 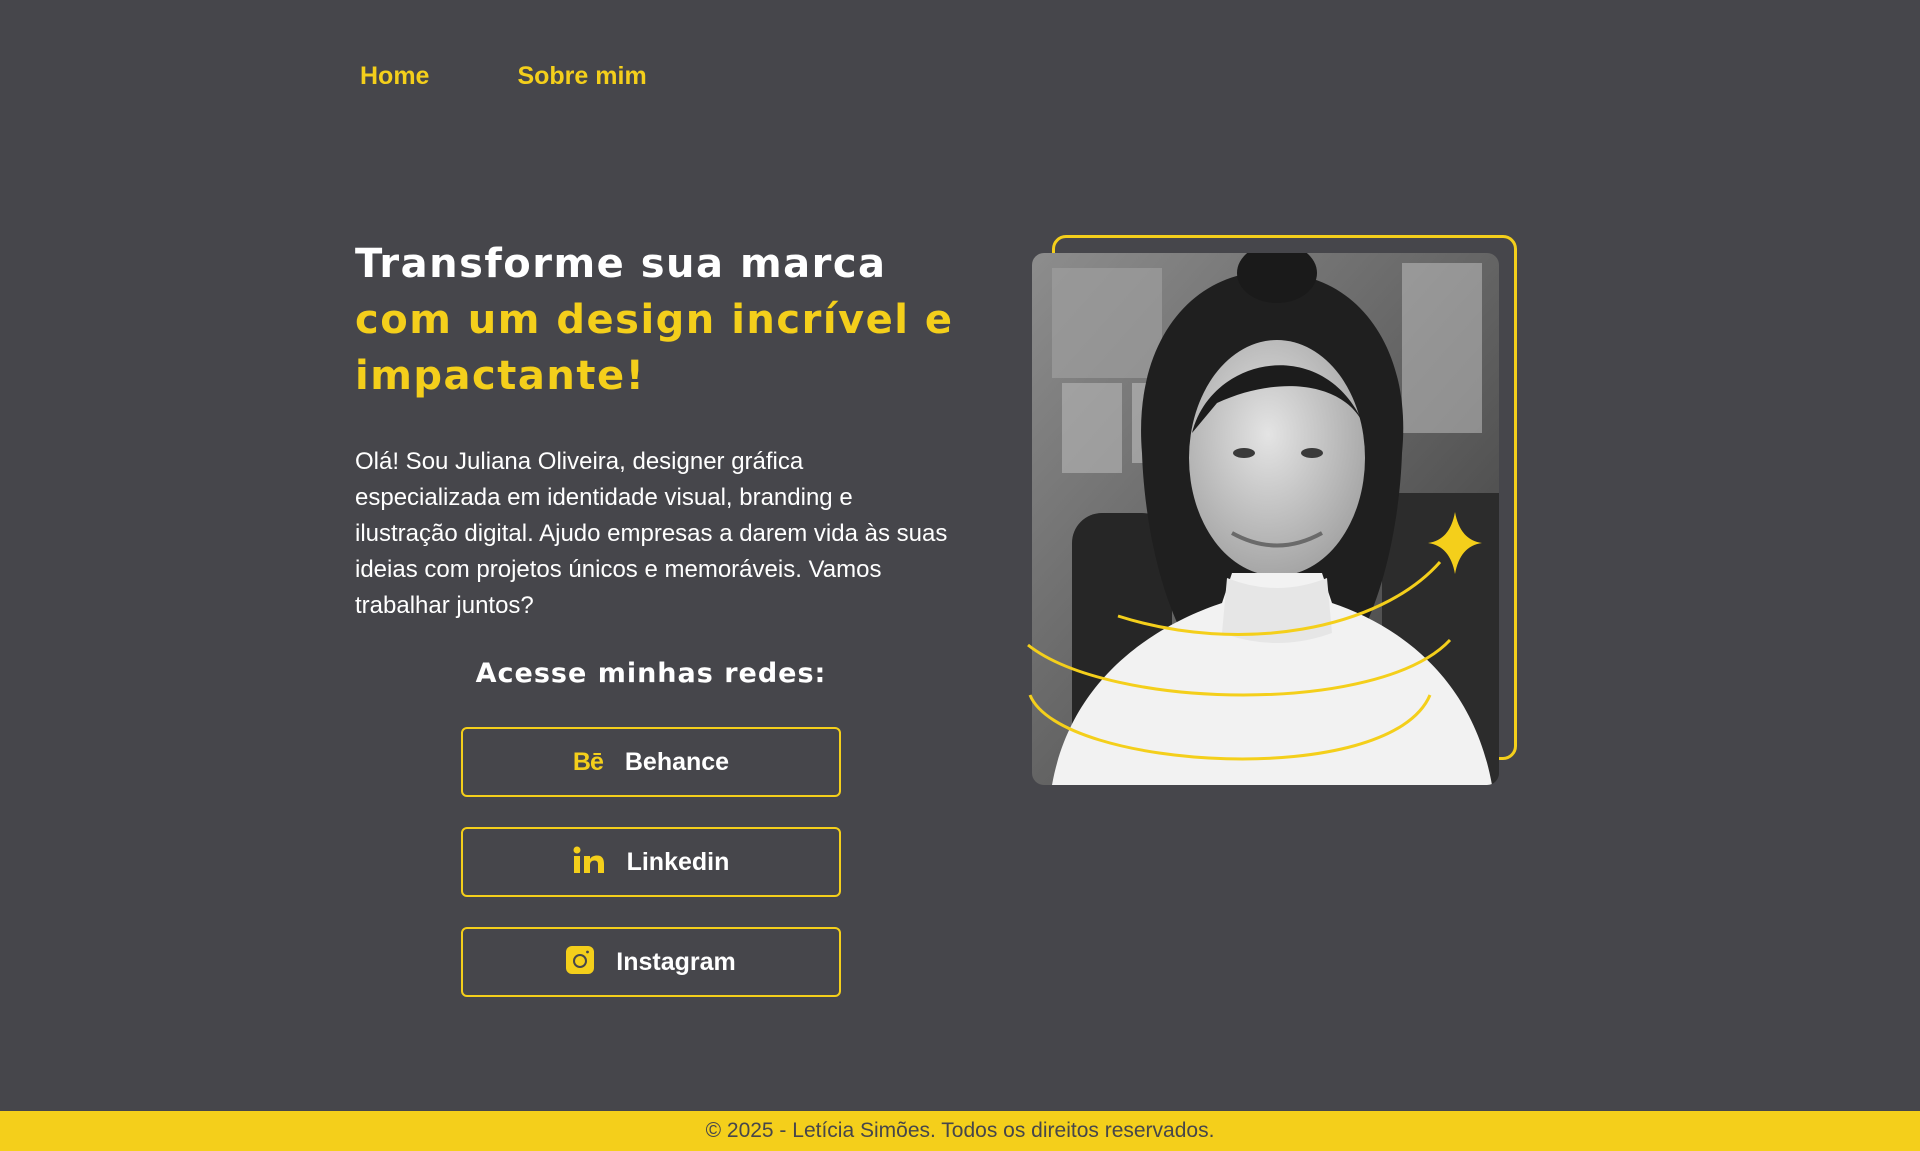 What do you see at coordinates (654, 348) in the screenshot?
I see `hero-title-line2: com um design incrível e impactante!` at bounding box center [654, 348].